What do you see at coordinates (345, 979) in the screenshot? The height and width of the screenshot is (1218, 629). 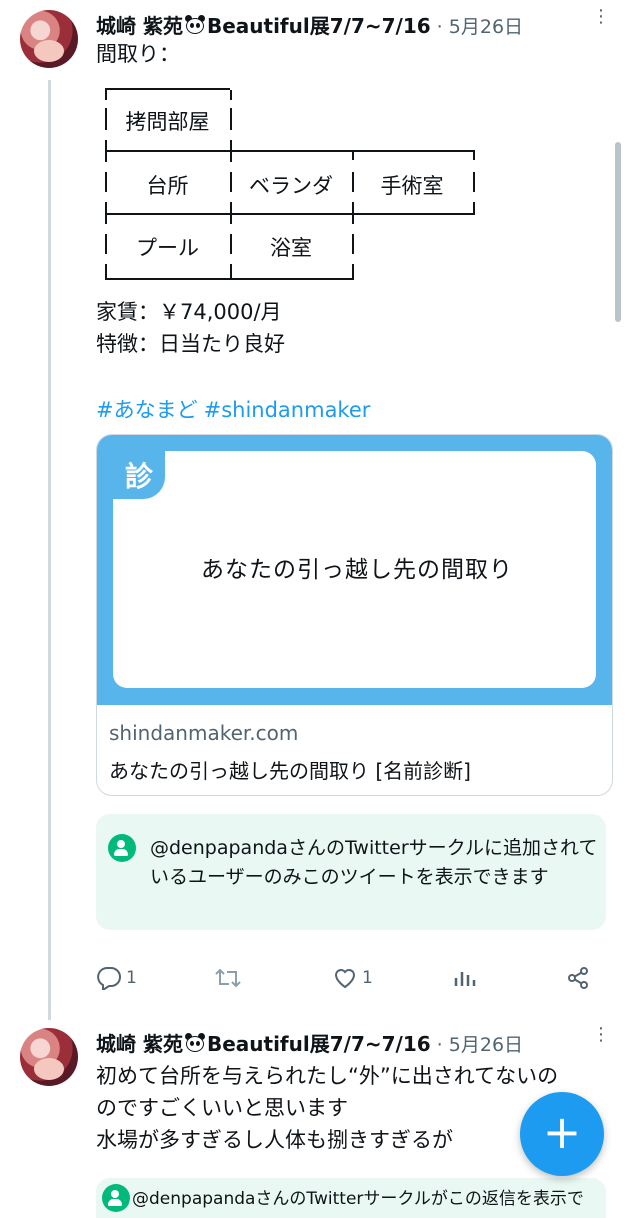 I see `heart-icon` at bounding box center [345, 979].